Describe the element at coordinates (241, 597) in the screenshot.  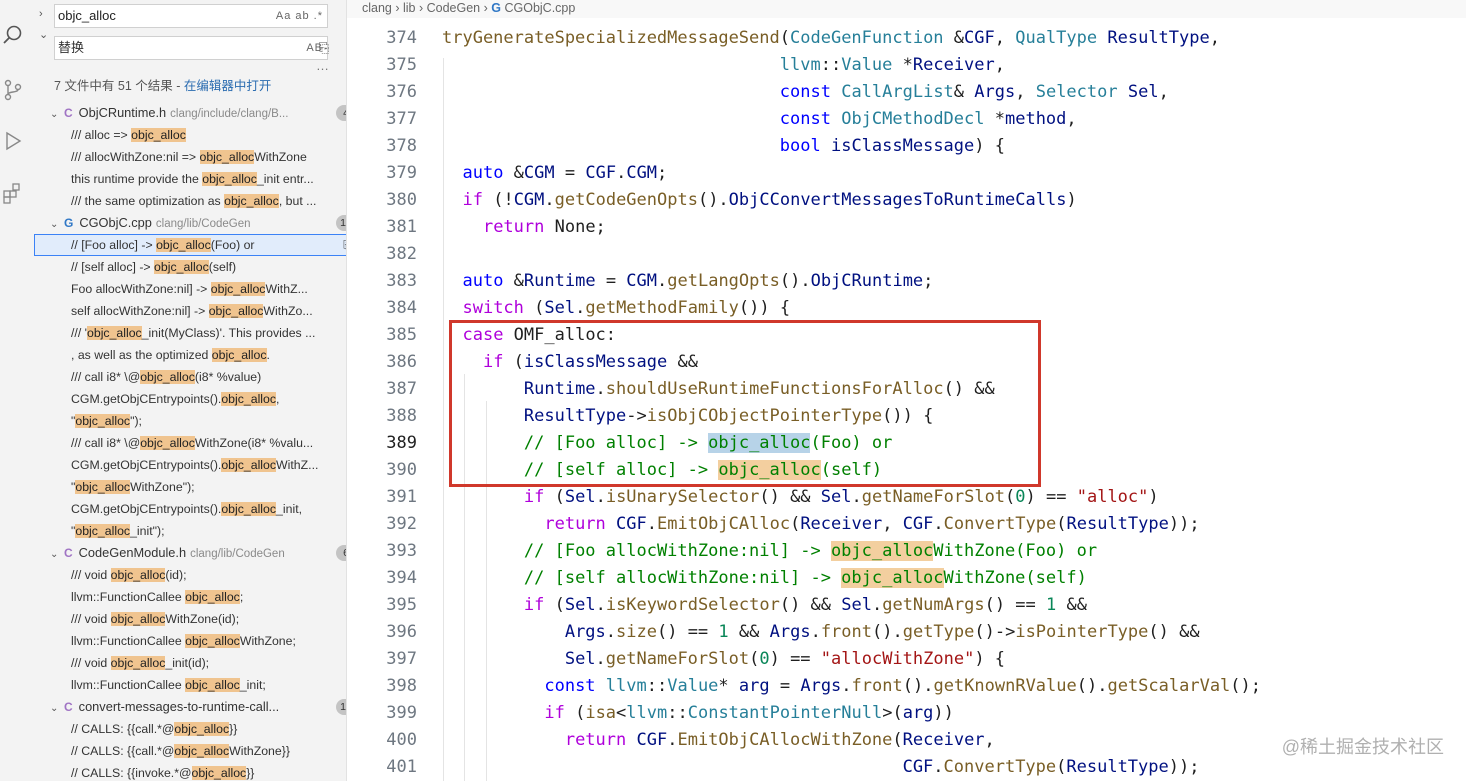
I see `match-text: ;` at that location.